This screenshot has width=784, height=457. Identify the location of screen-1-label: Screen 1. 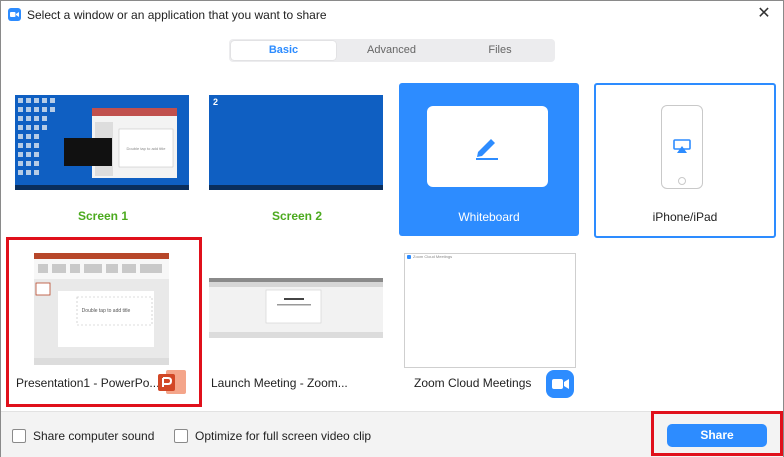
(103, 216).